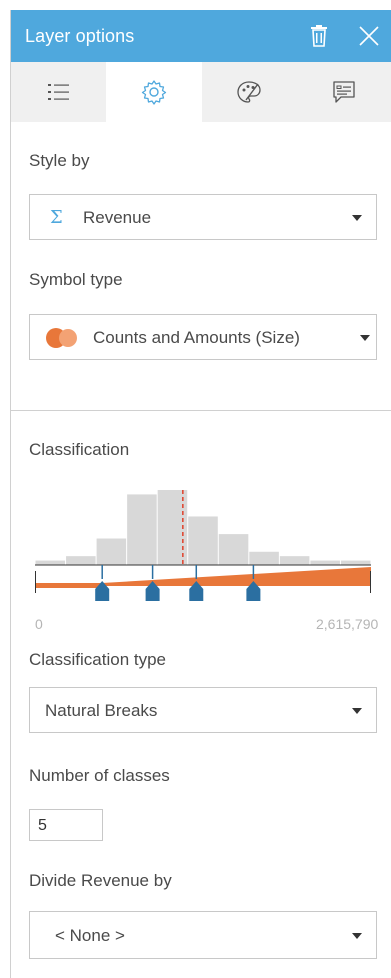 The height and width of the screenshot is (978, 391). Describe the element at coordinates (347, 624) in the screenshot. I see `histogram-max-label: 2,615,790` at that location.